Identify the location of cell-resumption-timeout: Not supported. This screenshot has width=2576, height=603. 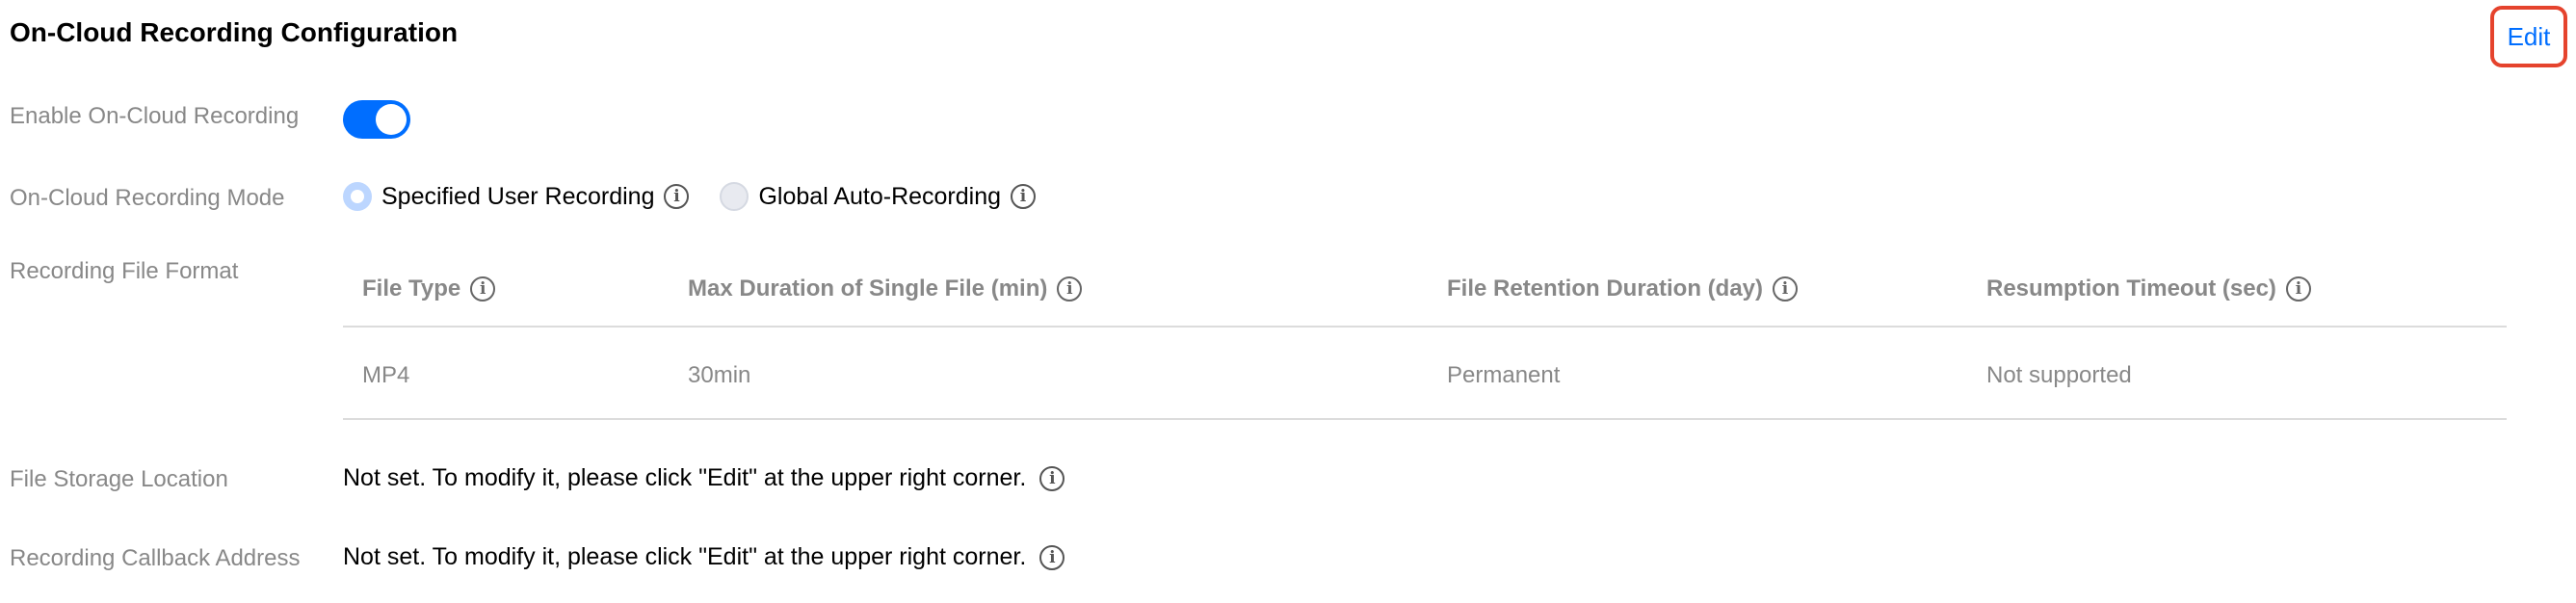
(2059, 375).